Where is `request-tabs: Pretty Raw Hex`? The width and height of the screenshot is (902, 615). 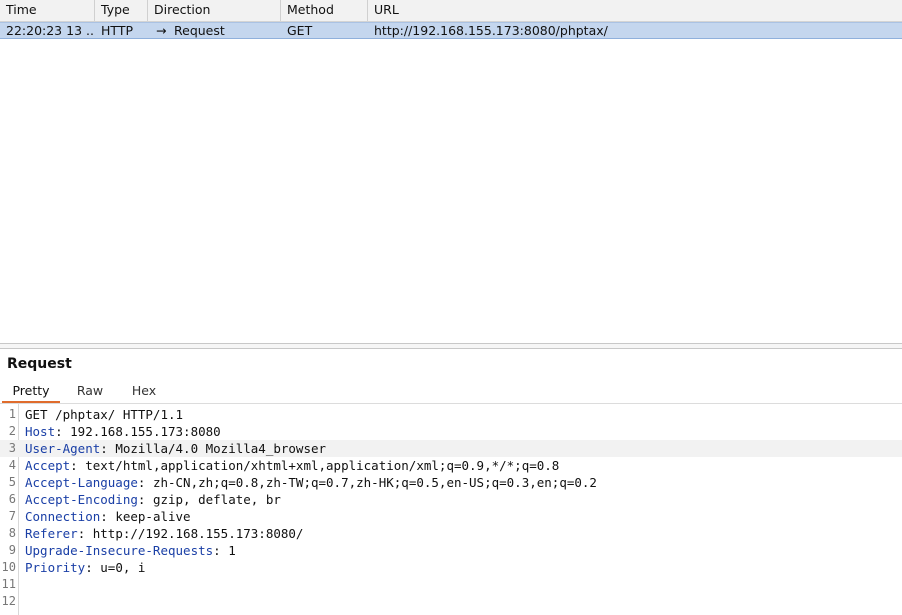 request-tabs: Pretty Raw Hex is located at coordinates (451, 392).